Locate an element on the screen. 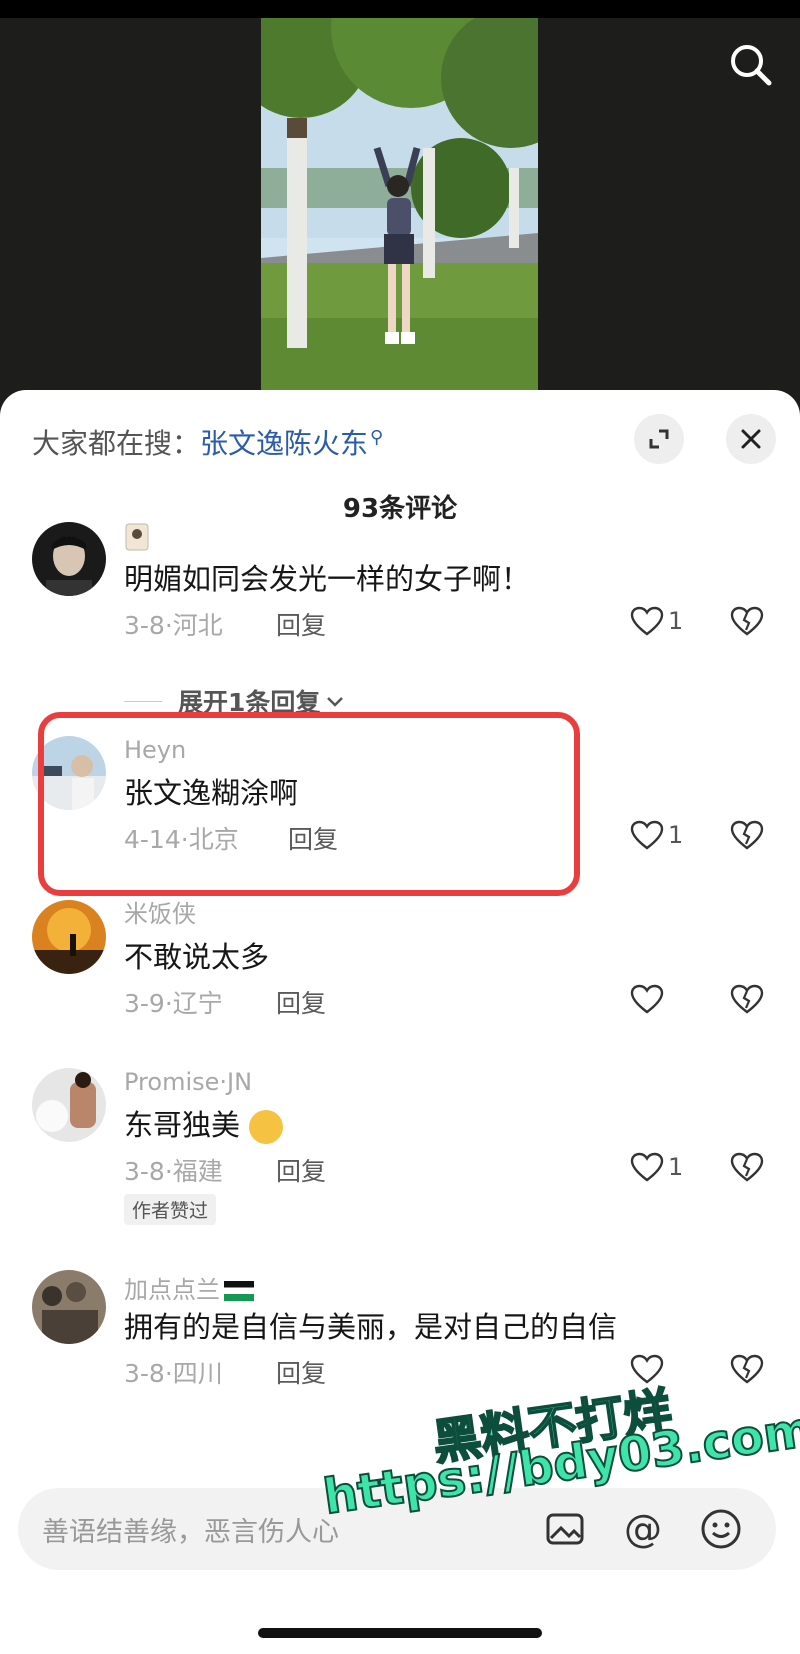  emoji-icon is located at coordinates (721, 1529).